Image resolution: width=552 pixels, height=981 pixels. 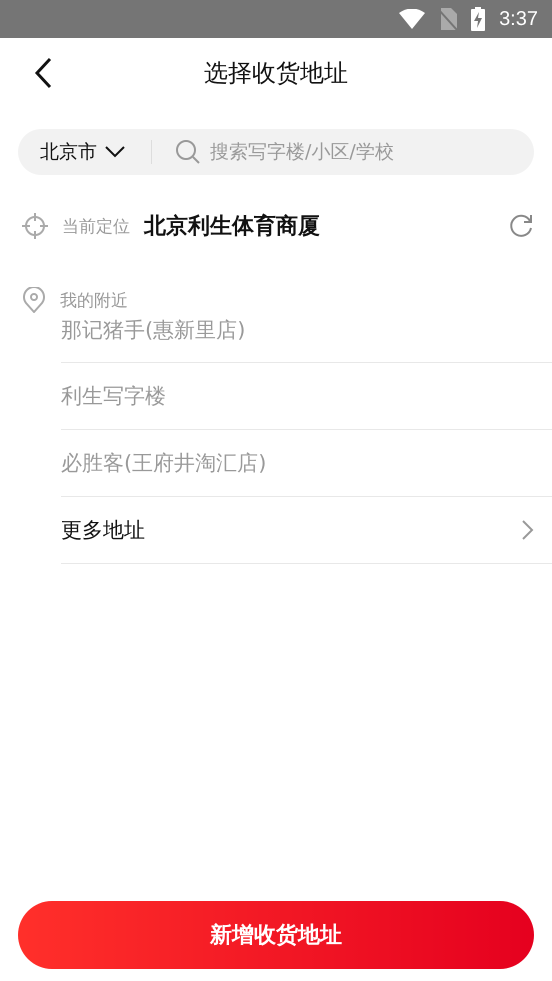 I want to click on location-pin-icon, so click(x=34, y=300).